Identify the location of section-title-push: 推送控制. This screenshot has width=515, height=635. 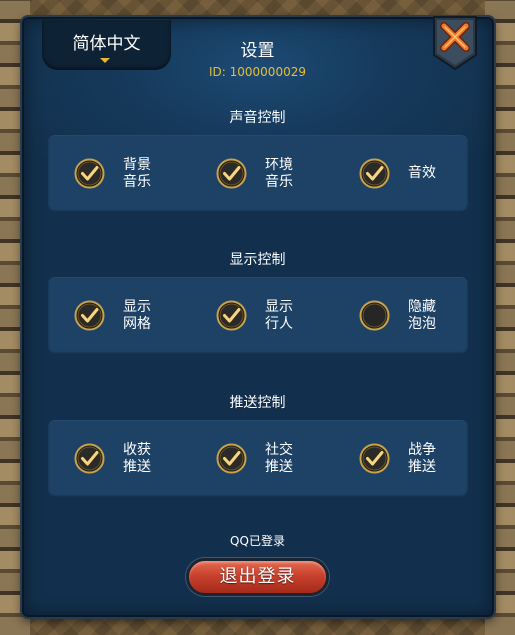
(257, 403).